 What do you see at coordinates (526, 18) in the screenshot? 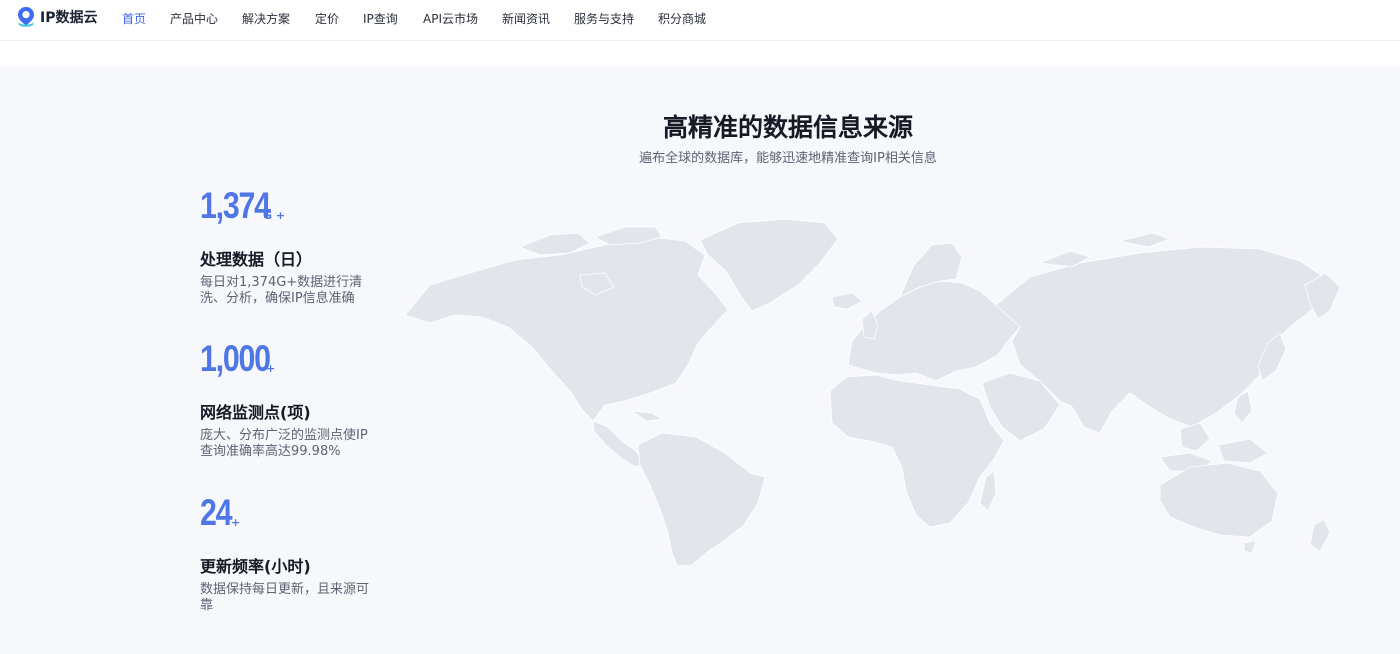
I see `nav-item-news: 新闻资讯` at bounding box center [526, 18].